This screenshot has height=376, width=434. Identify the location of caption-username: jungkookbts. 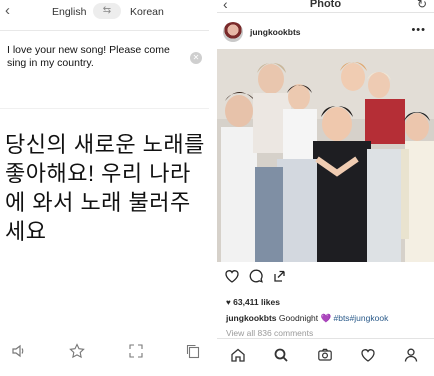
(251, 318).